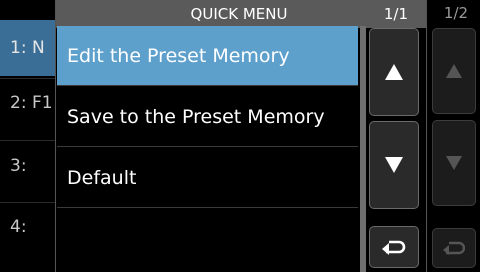 Image resolution: width=480 pixels, height=272 pixels. I want to click on scroll-down-button, so click(394, 165).